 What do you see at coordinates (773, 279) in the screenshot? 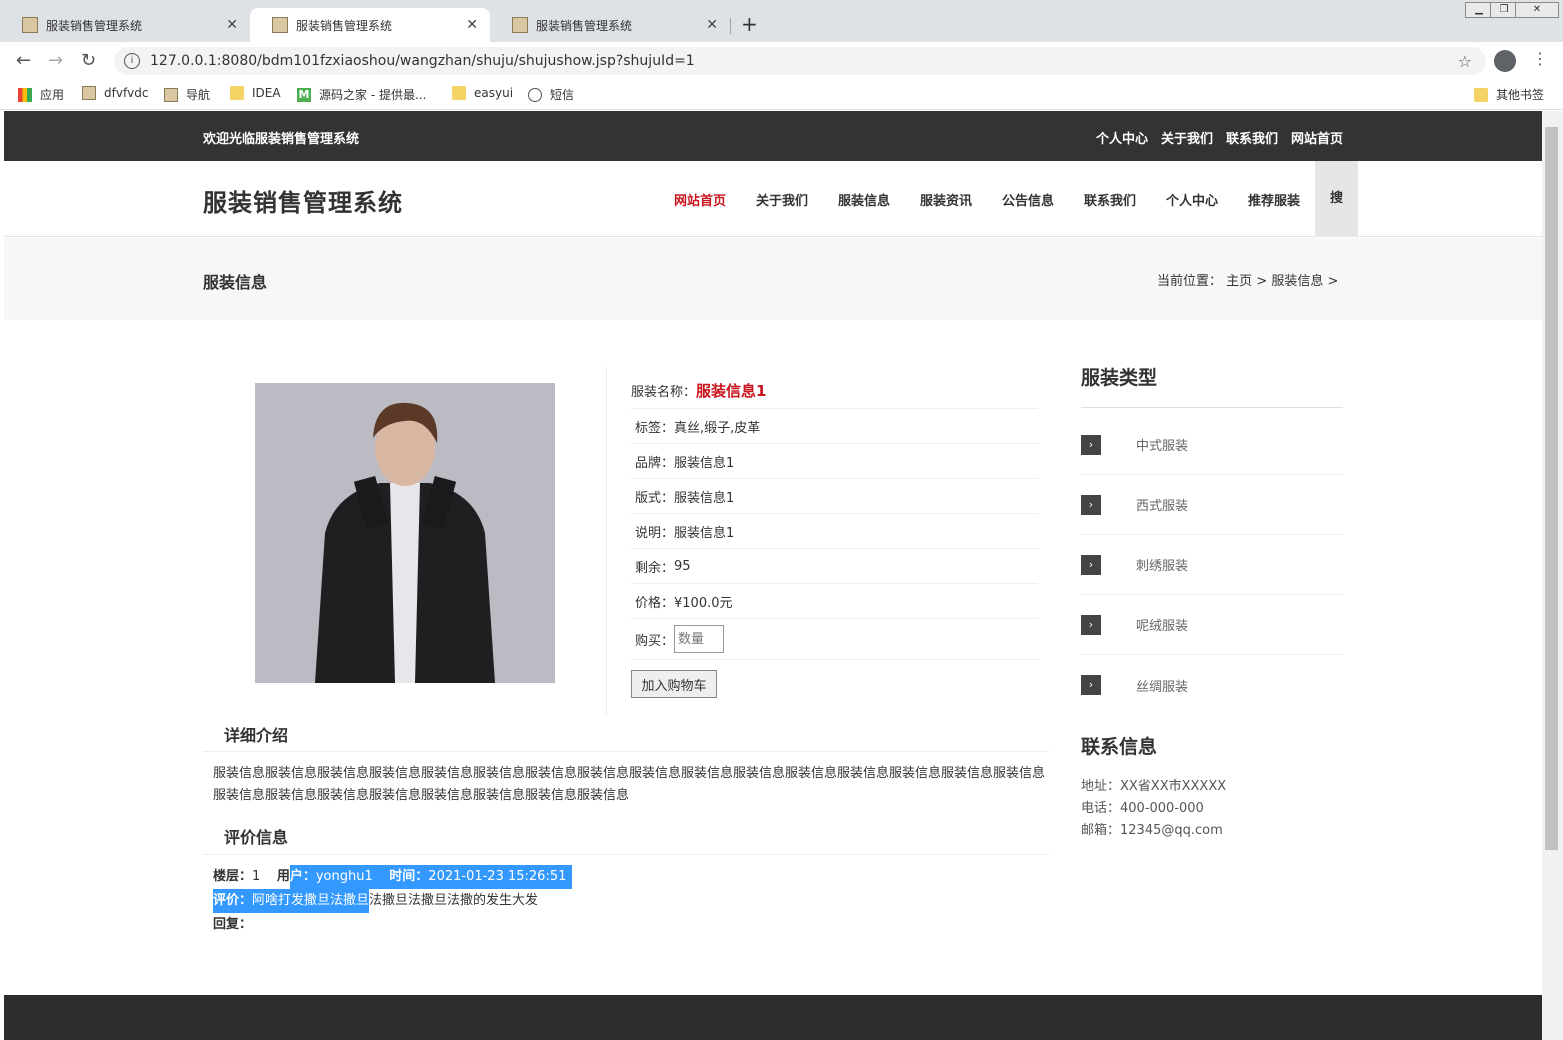
I see `page-banner: 服装信息 当前位置： 主页 > 服装信息 >` at bounding box center [773, 279].